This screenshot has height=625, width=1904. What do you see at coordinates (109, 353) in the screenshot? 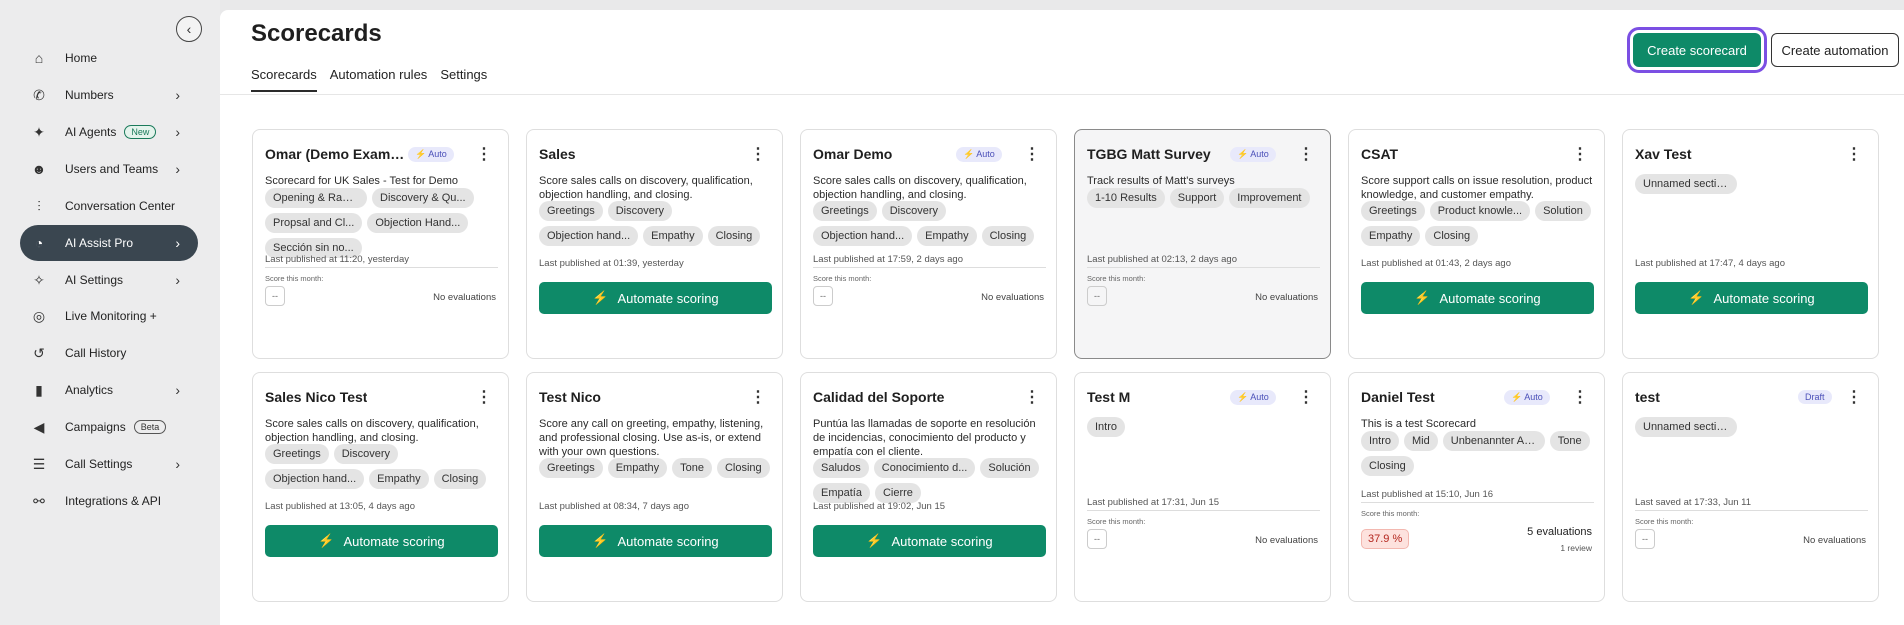
I see `sidebar-item-call-history: ↺ Call History` at bounding box center [109, 353].